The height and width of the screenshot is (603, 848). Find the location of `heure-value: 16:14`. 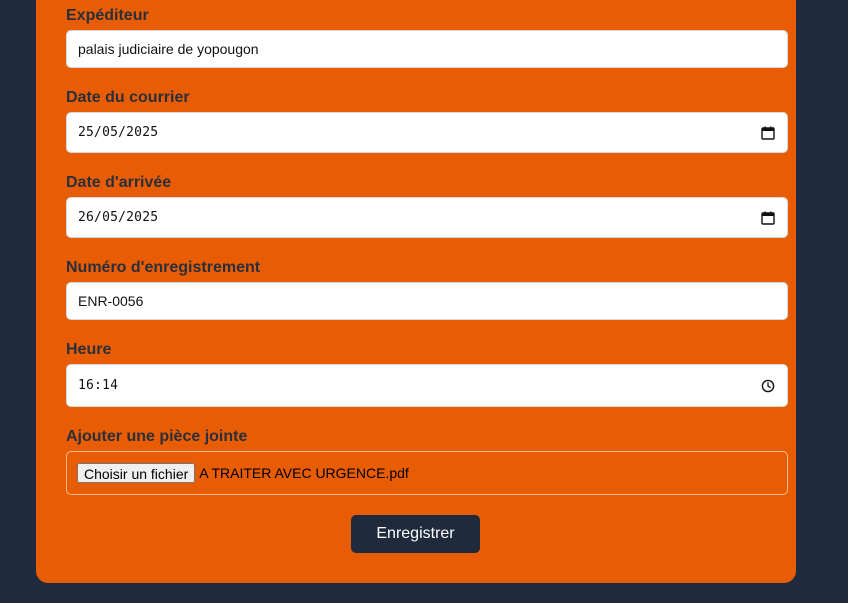

heure-value: 16:14 is located at coordinates (98, 385).